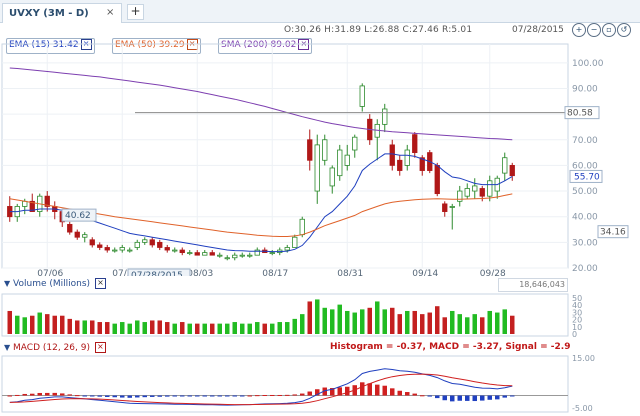 This screenshot has height=416, width=640. I want to click on zoom-fit-icon: ▫, so click(609, 30).